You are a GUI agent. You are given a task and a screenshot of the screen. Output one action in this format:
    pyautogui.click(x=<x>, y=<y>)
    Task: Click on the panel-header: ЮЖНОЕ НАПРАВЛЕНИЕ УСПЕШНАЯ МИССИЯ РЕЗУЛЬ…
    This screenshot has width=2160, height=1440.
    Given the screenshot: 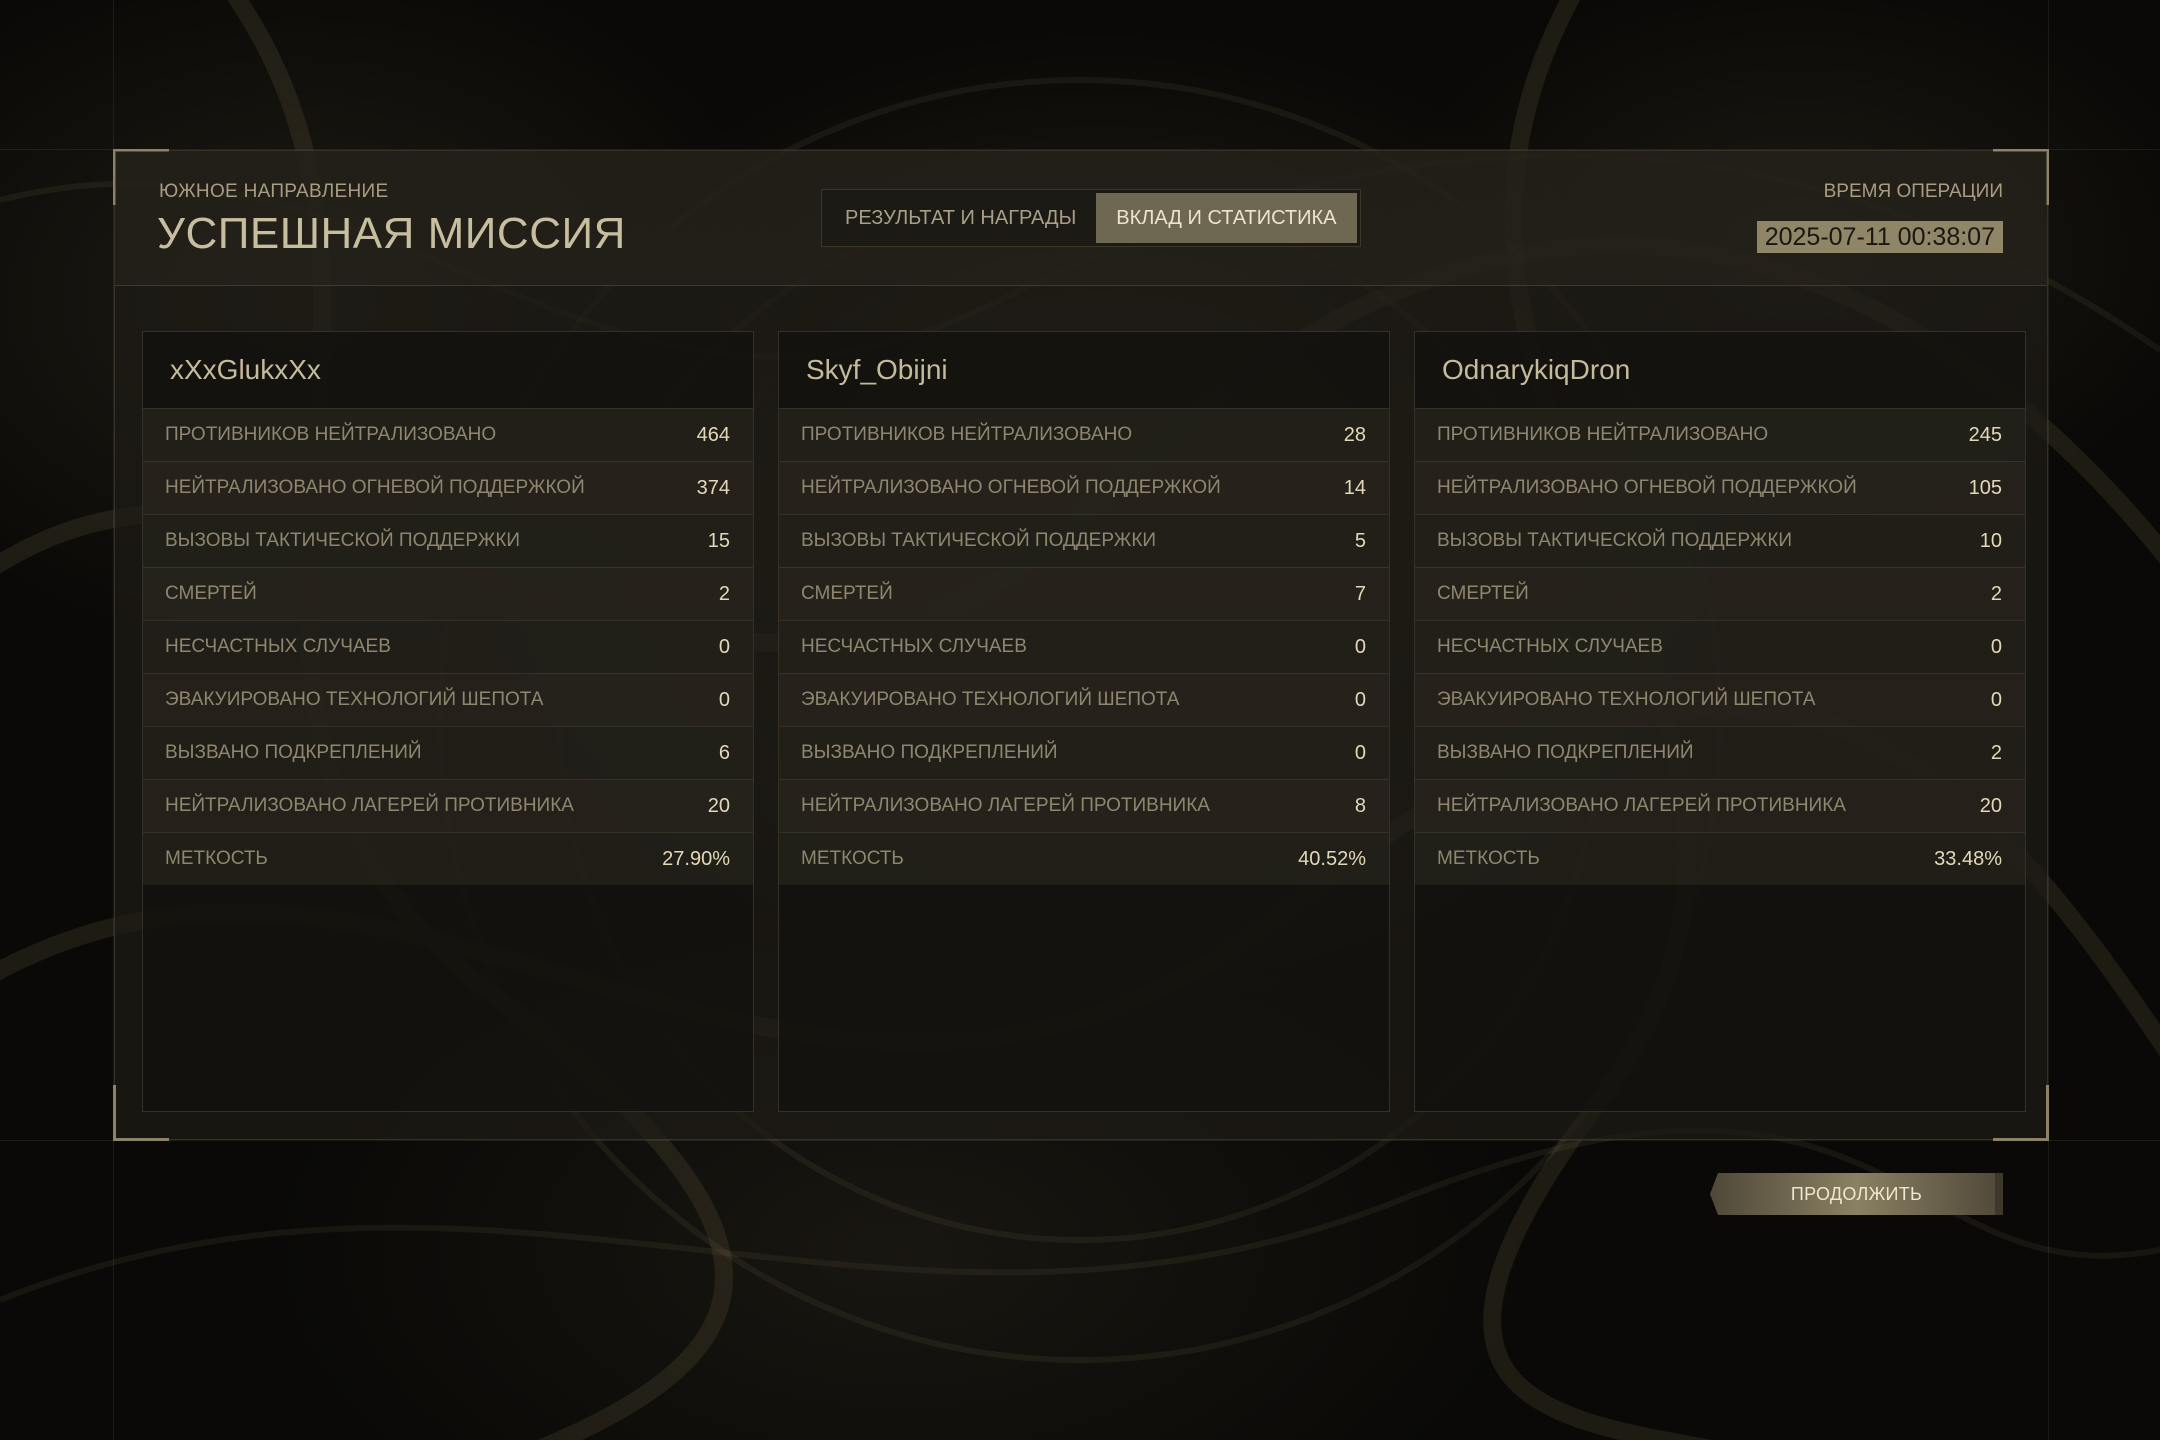 What is the action you would take?
    pyautogui.click(x=1081, y=218)
    